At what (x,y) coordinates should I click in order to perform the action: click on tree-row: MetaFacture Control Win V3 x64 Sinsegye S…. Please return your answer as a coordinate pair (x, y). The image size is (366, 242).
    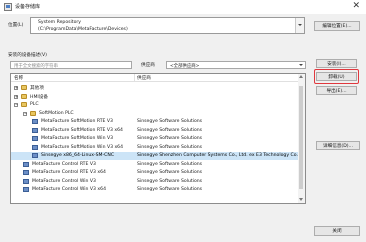
    Looking at the image, I should click on (155, 190).